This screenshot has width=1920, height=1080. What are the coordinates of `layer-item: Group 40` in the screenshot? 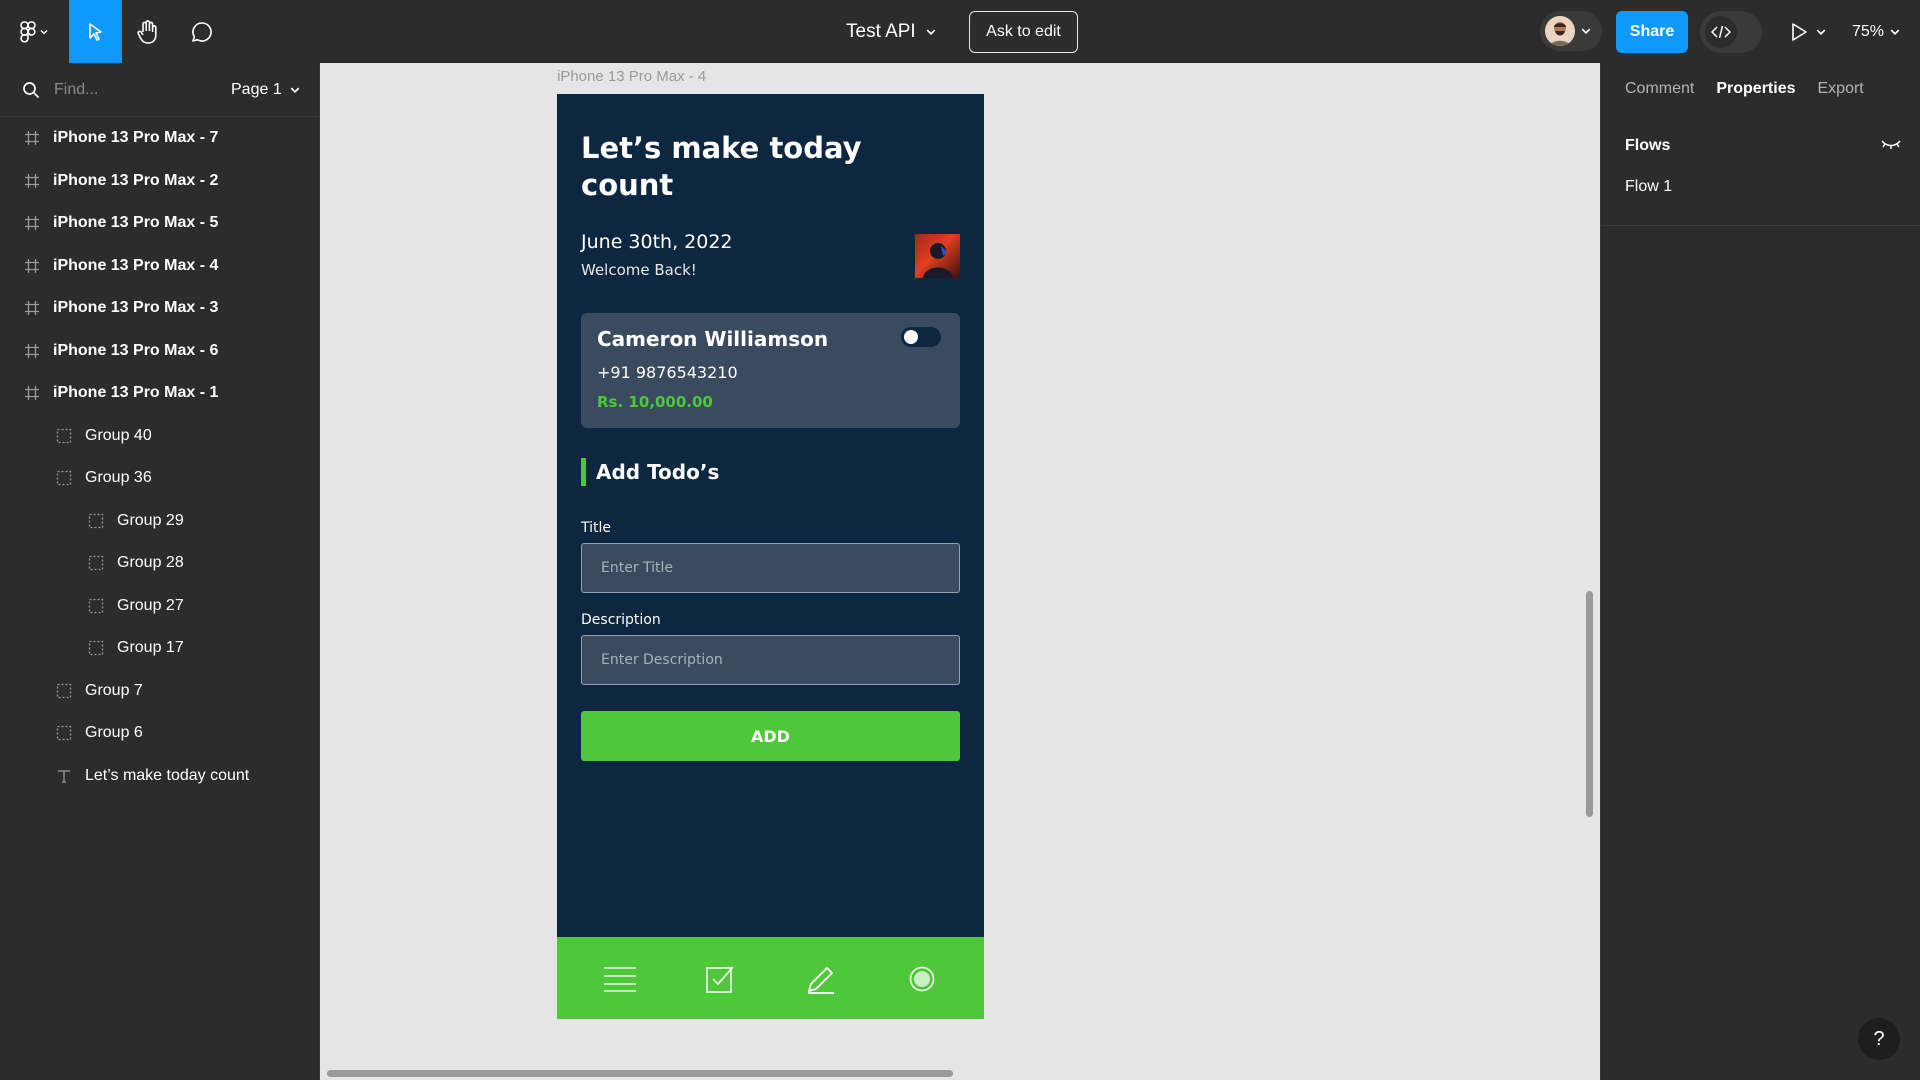 It's located at (159, 436).